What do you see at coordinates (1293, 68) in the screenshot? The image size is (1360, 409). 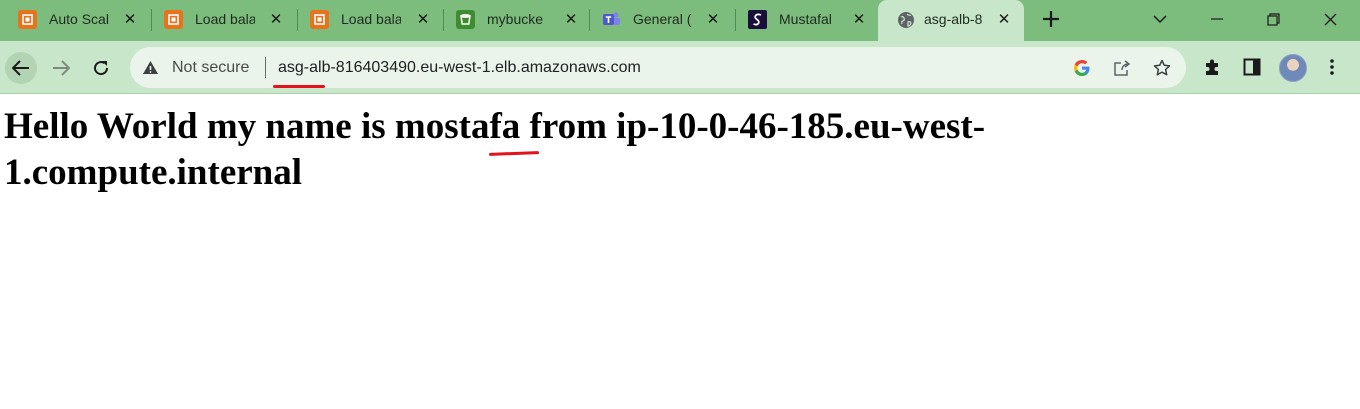 I see `profile-avatar` at bounding box center [1293, 68].